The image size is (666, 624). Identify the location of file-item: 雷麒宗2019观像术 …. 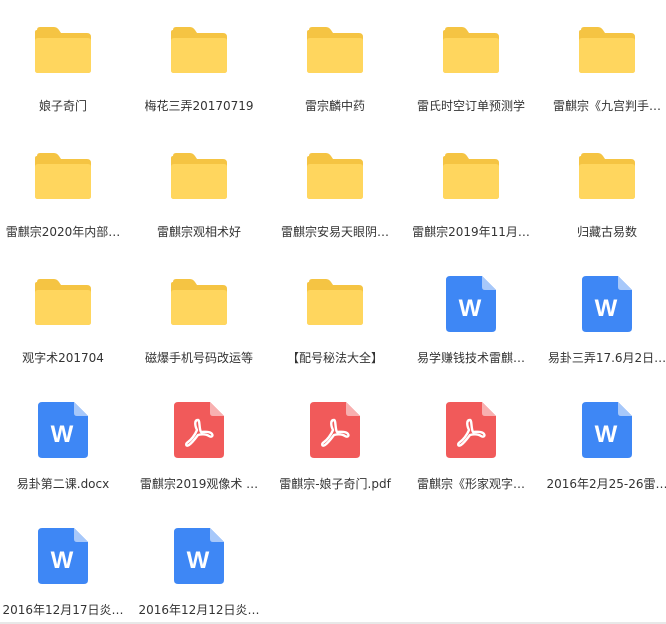
(199, 438).